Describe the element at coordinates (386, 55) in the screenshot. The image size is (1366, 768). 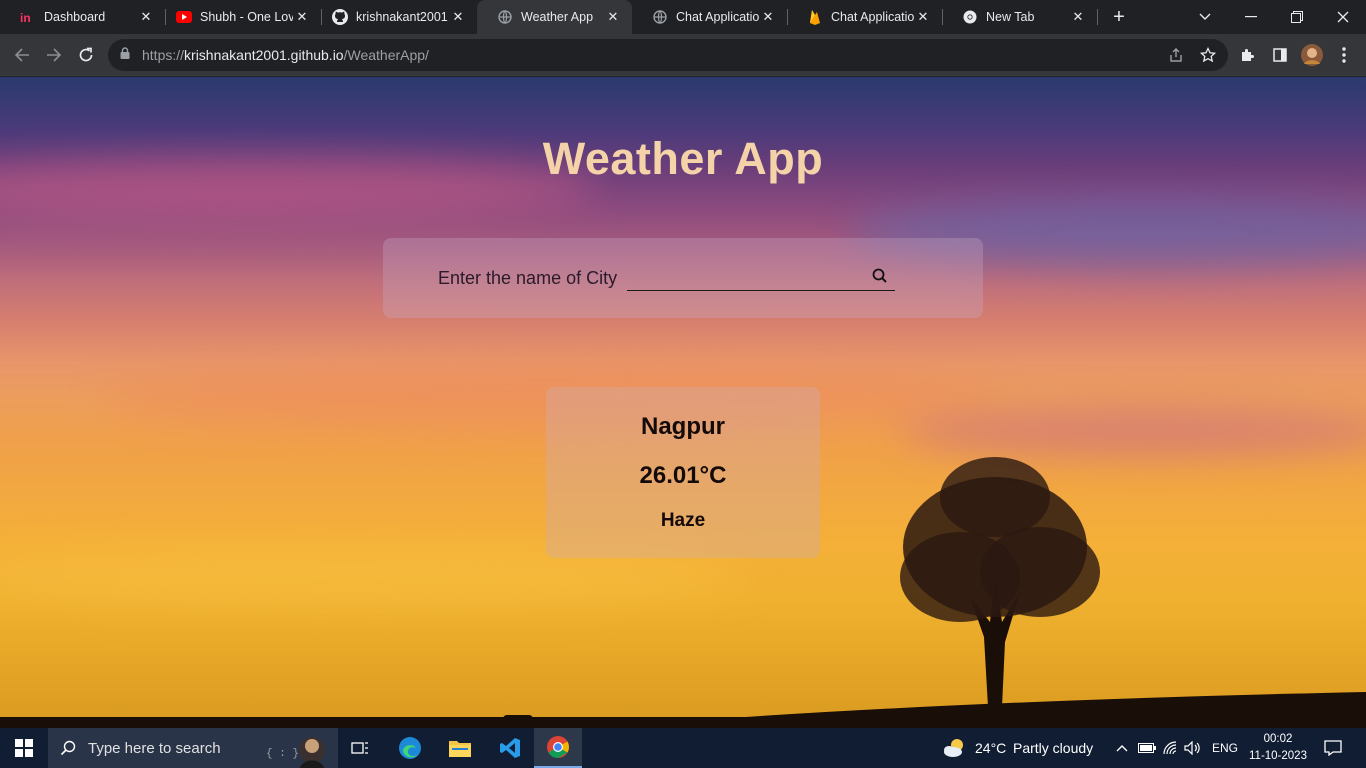
I see `url-path: /WeatherApp/` at that location.